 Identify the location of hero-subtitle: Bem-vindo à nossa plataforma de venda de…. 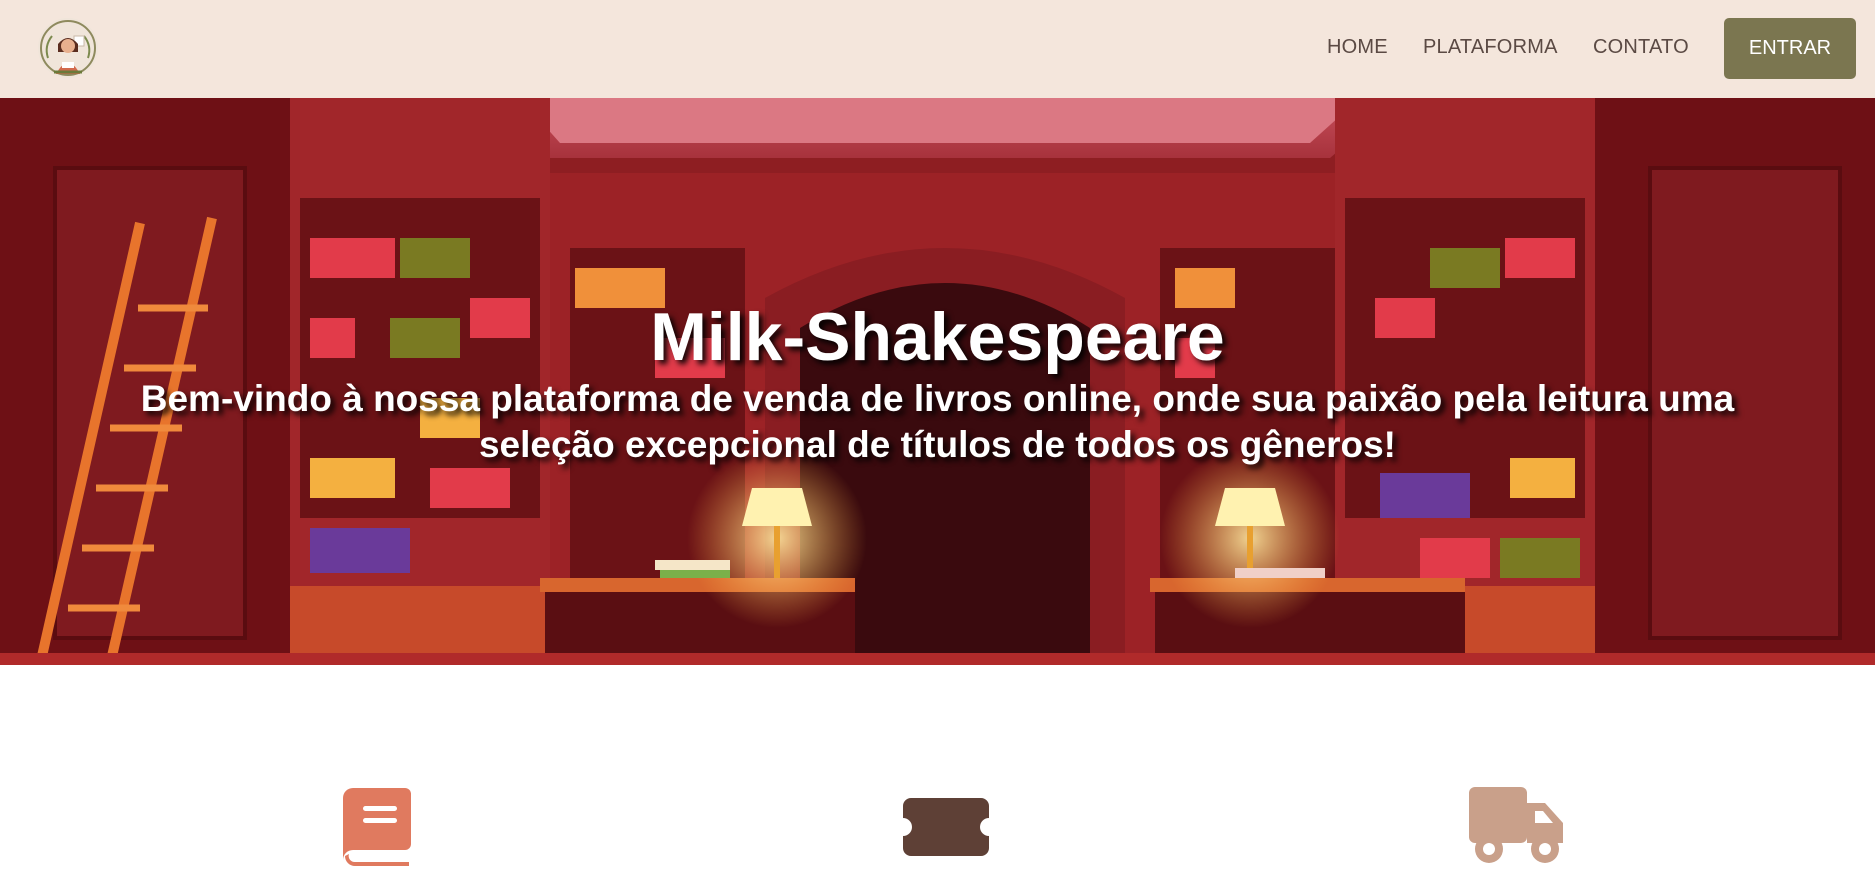
(937, 421).